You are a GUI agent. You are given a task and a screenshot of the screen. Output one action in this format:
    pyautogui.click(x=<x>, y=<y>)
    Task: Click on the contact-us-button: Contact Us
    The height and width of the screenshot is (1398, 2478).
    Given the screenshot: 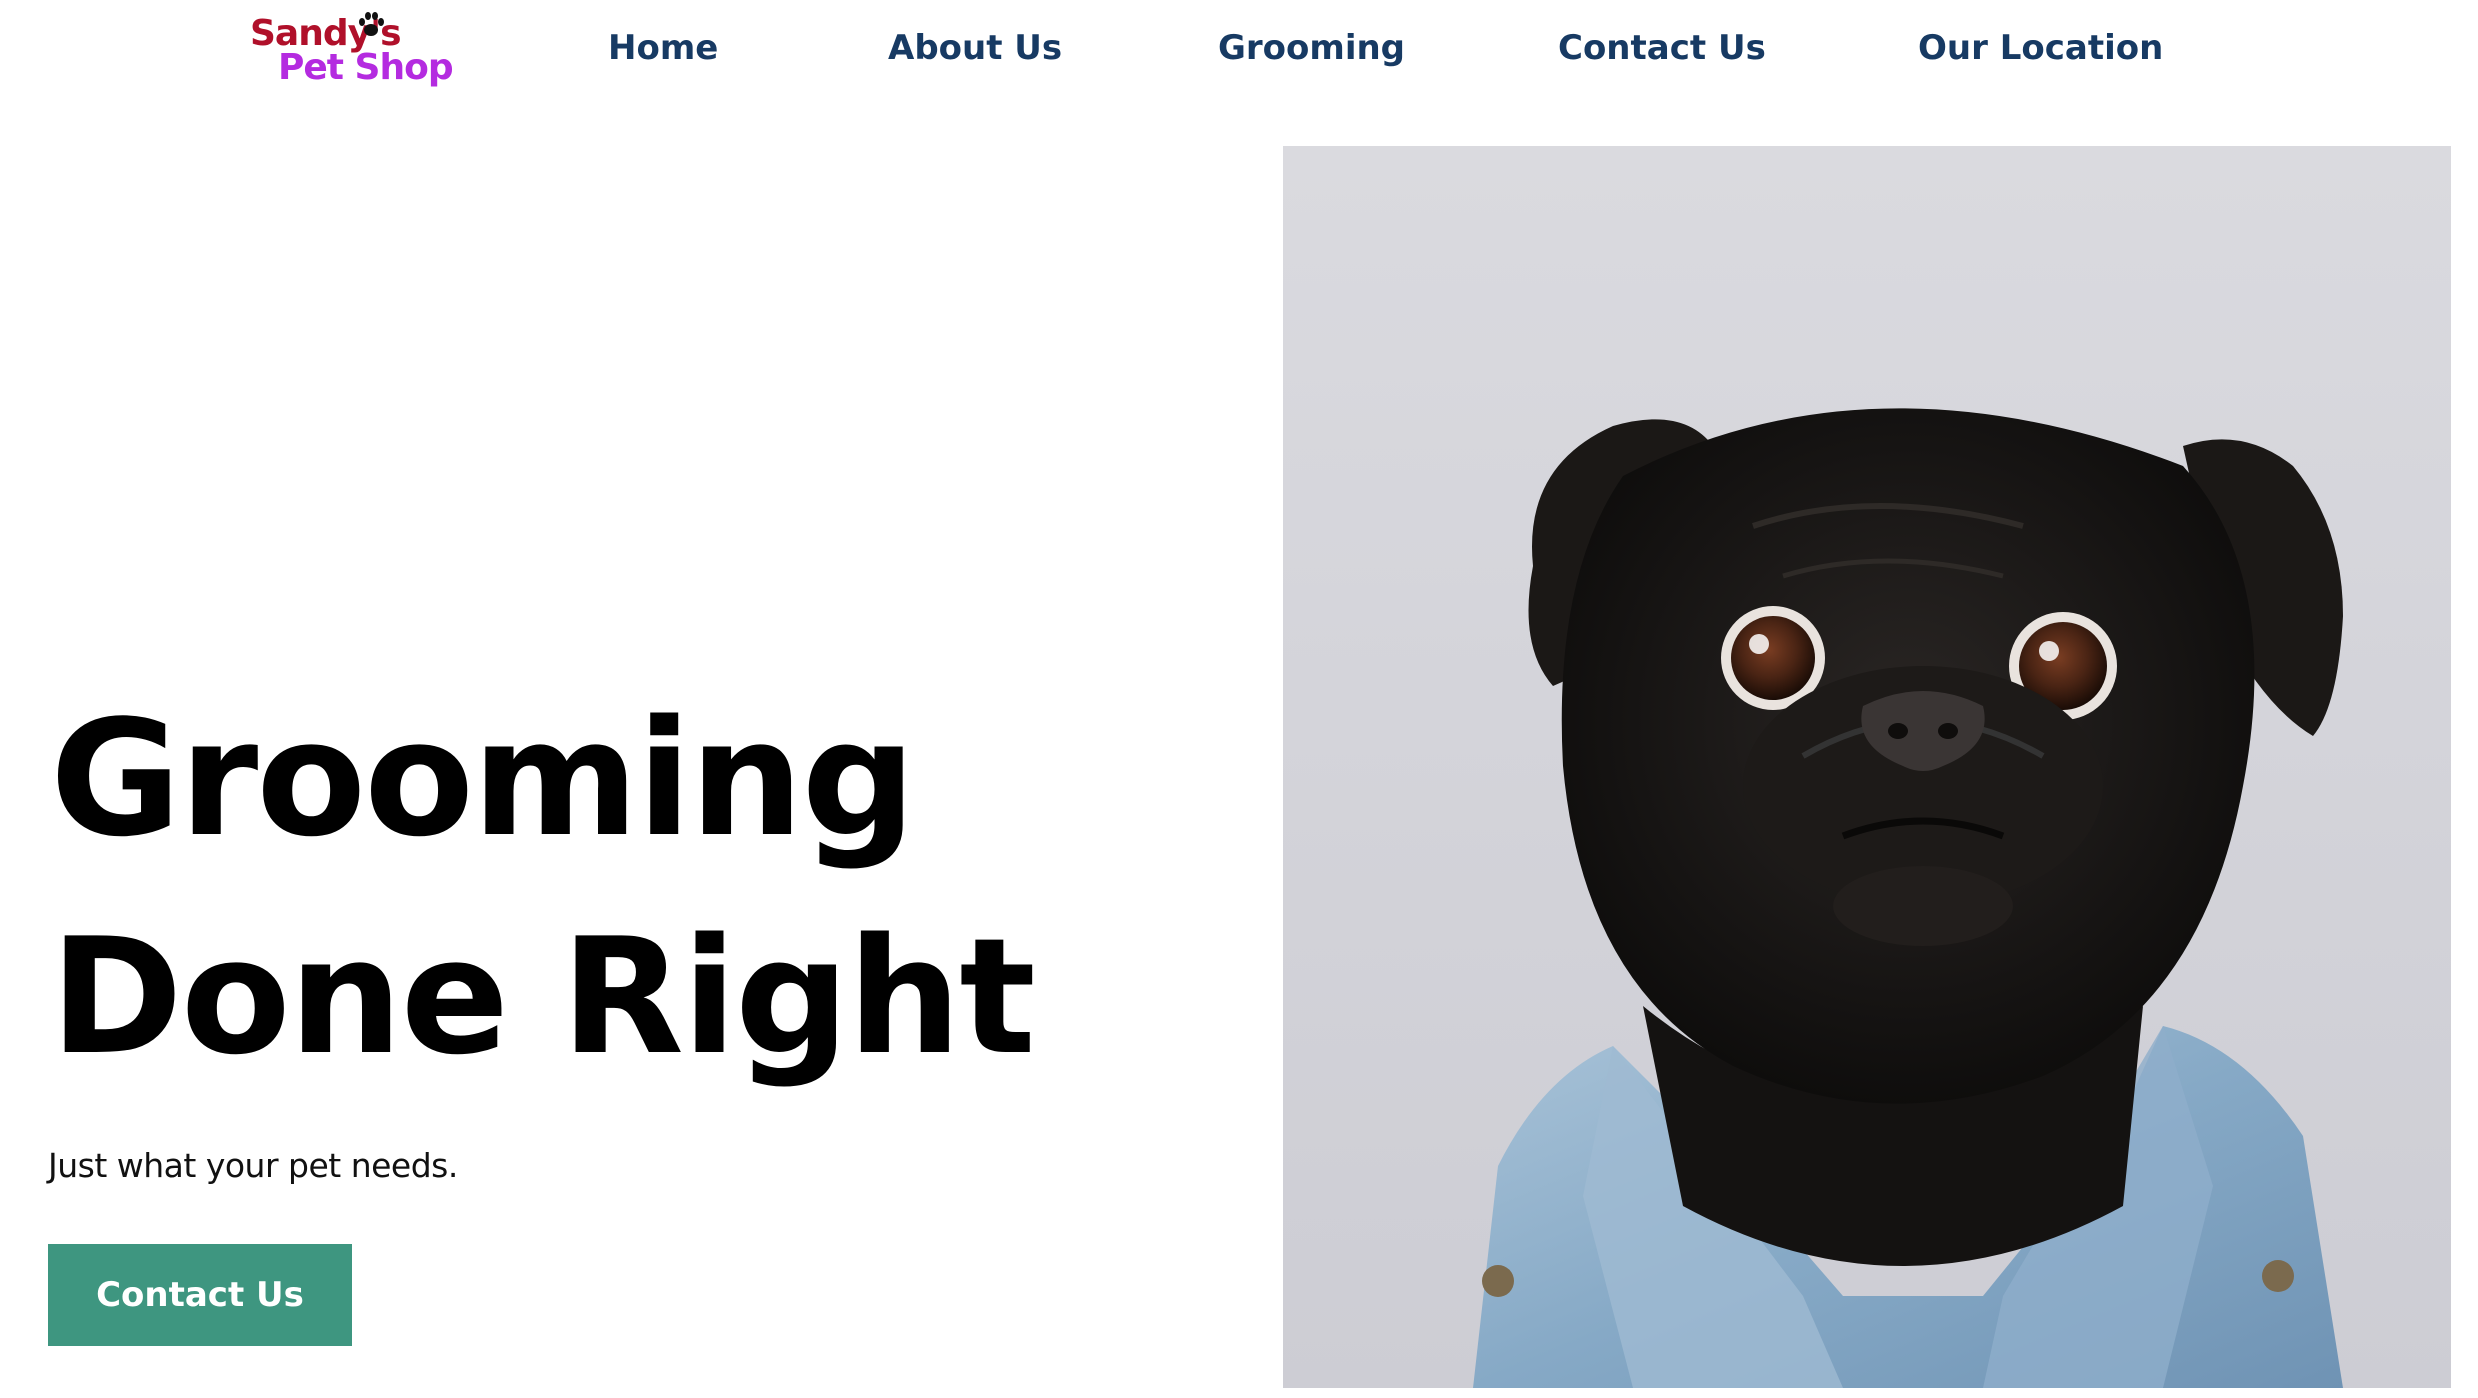 What is the action you would take?
    pyautogui.click(x=200, y=1295)
    